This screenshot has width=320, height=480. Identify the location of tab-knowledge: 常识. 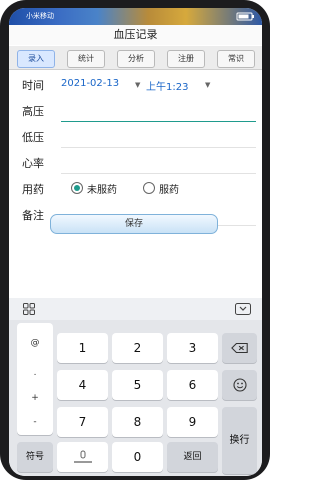
(236, 59).